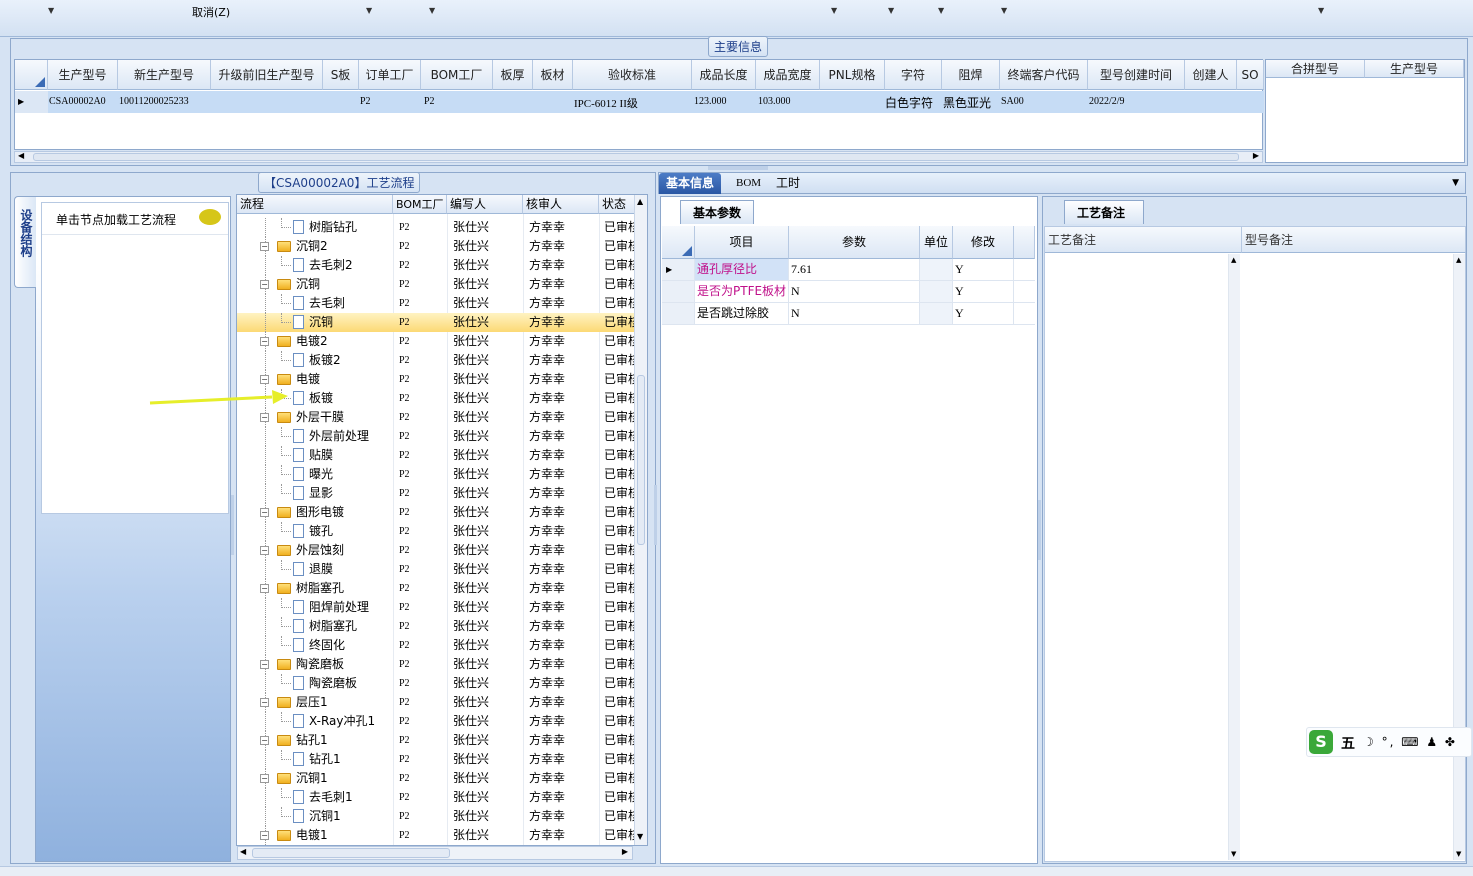 The image size is (1473, 876). I want to click on tree-row: 阻焊前处理 P2 张仕兴 方幸幸 已审核, so click(437, 607).